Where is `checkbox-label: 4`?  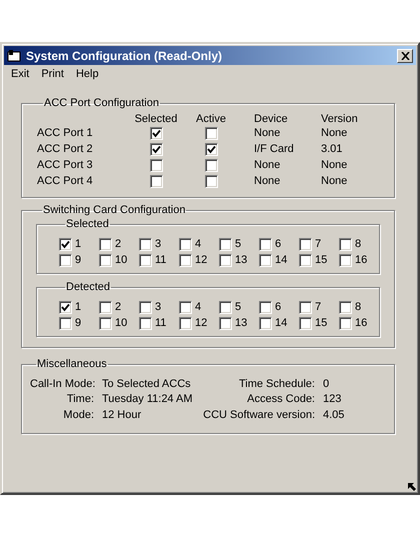
checkbox-label: 4 is located at coordinates (198, 244).